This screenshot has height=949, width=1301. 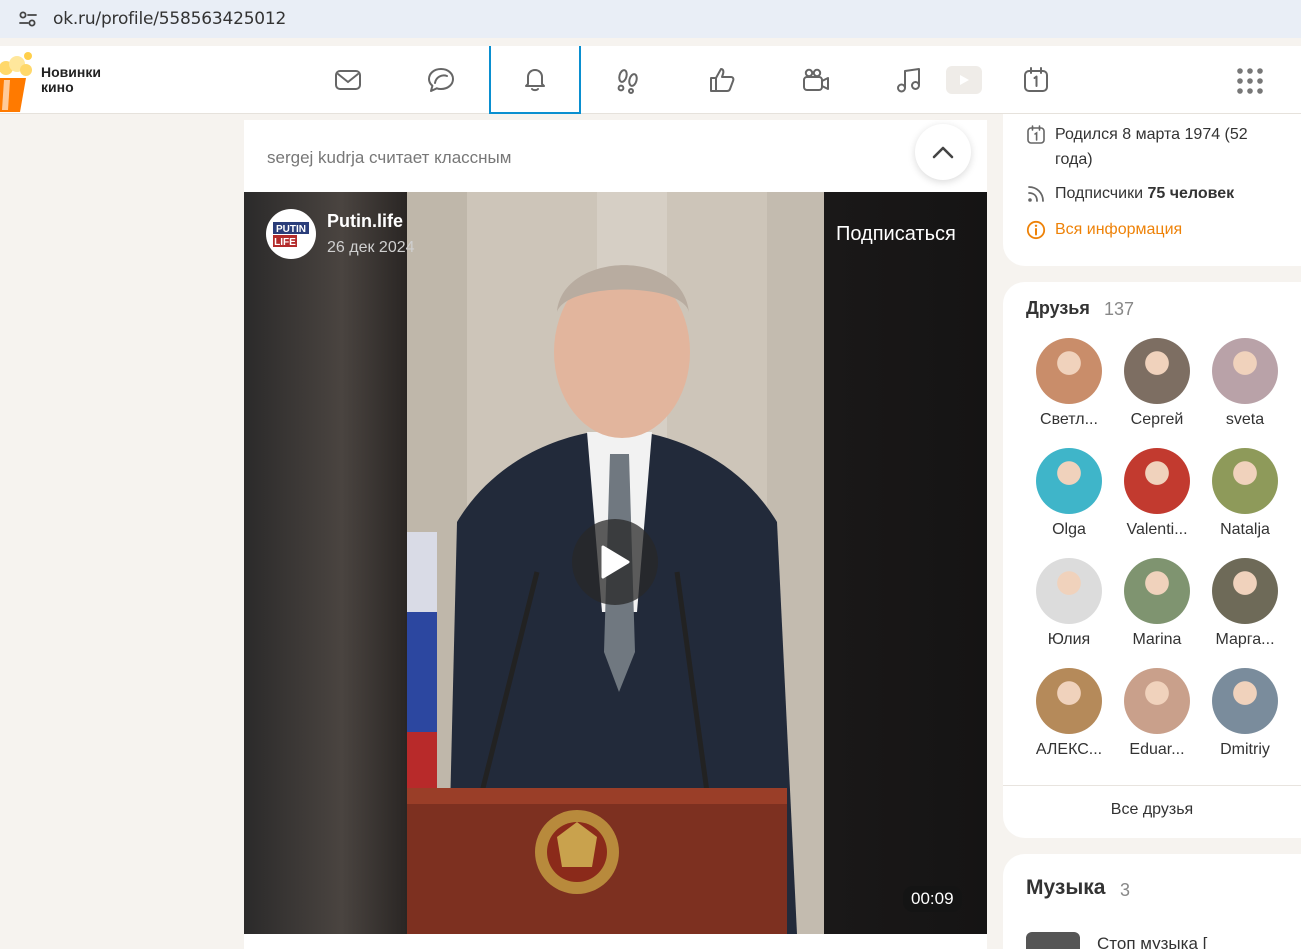 I want to click on events-icon, so click(x=722, y=80).